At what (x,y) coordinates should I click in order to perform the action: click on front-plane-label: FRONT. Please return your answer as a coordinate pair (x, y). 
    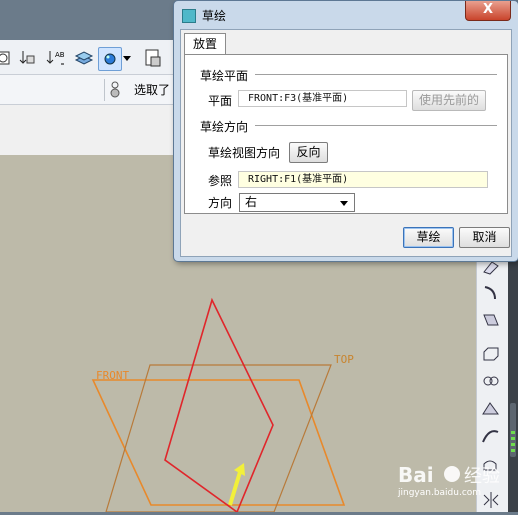
    Looking at the image, I should click on (113, 375).